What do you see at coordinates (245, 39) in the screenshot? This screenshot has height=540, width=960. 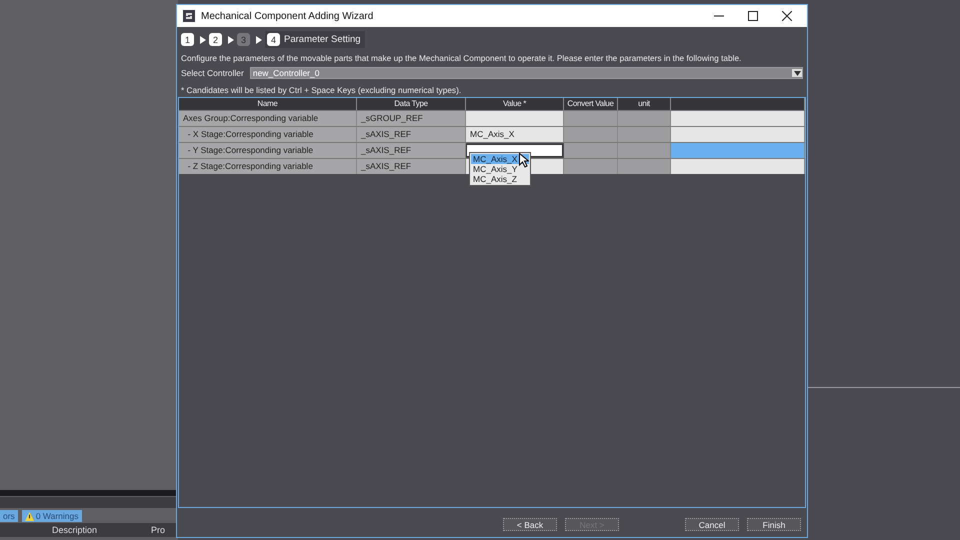 I see `wizard-step: 3` at bounding box center [245, 39].